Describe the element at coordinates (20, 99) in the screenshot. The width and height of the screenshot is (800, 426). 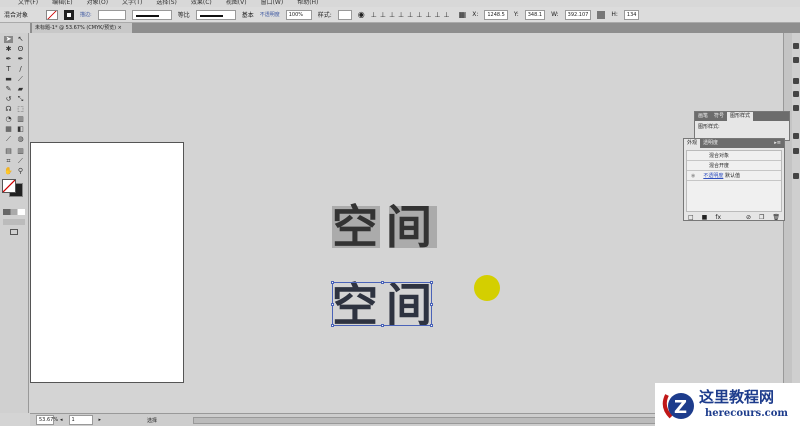
I see `scale-icon: ⤡` at that location.